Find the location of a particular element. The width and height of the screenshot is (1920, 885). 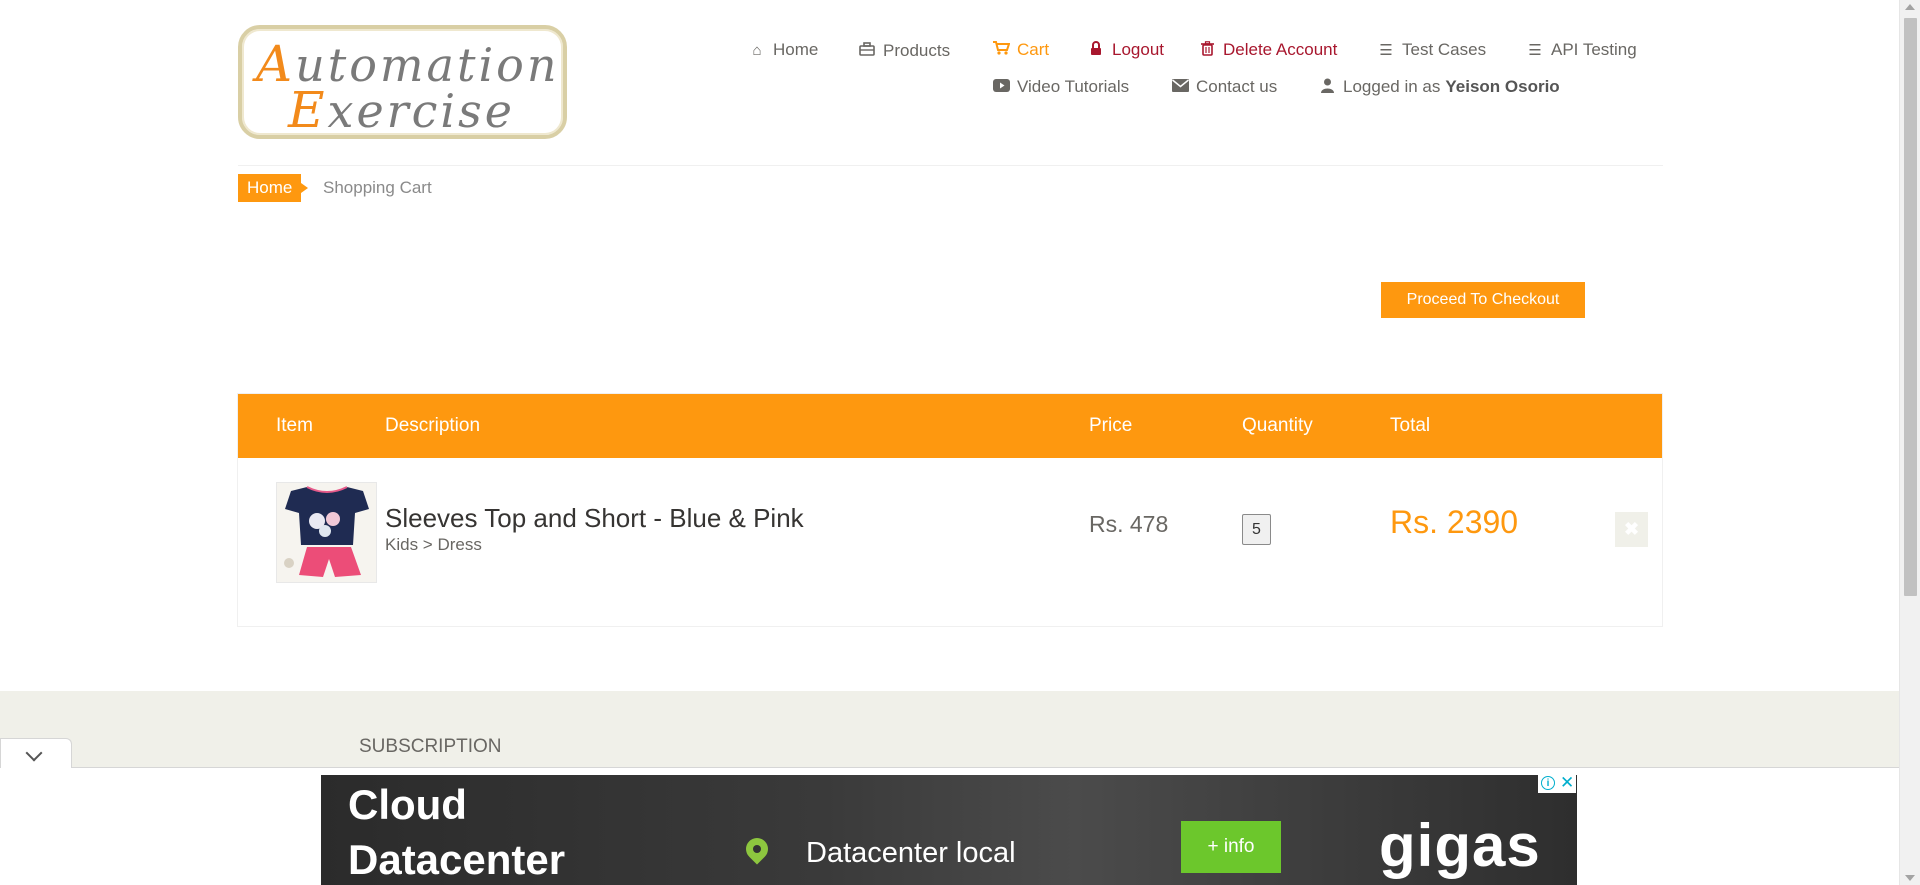

nav-products-label: Products is located at coordinates (917, 50).